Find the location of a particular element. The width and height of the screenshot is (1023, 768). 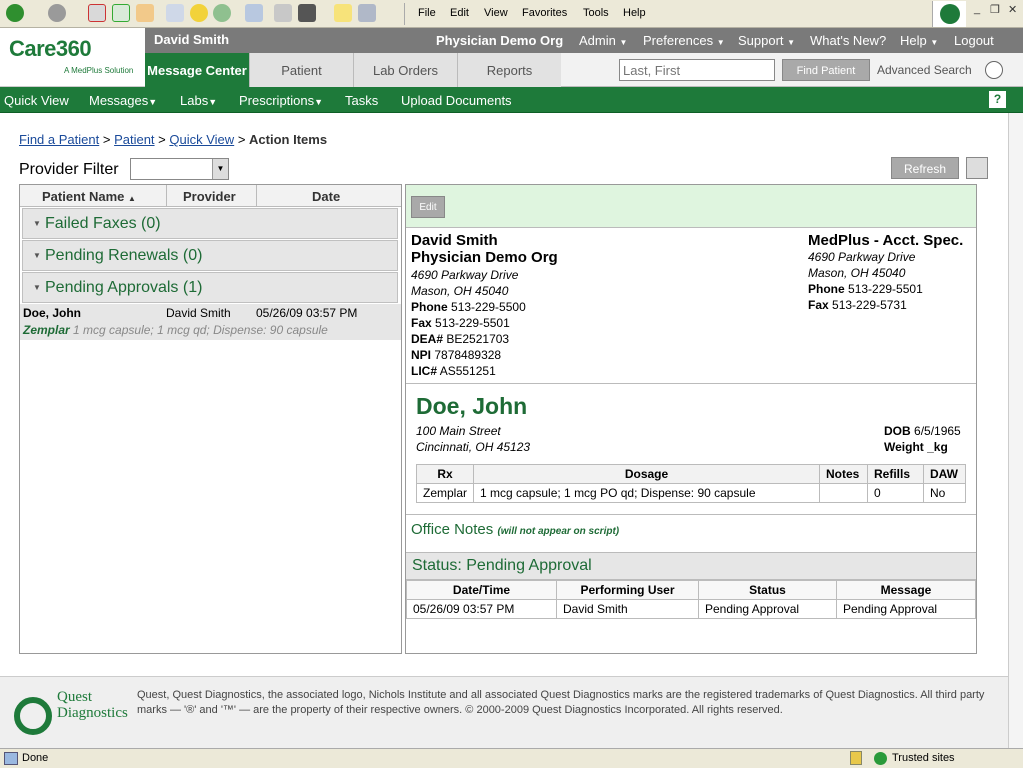

minimize-icon: _ is located at coordinates (977, 9).